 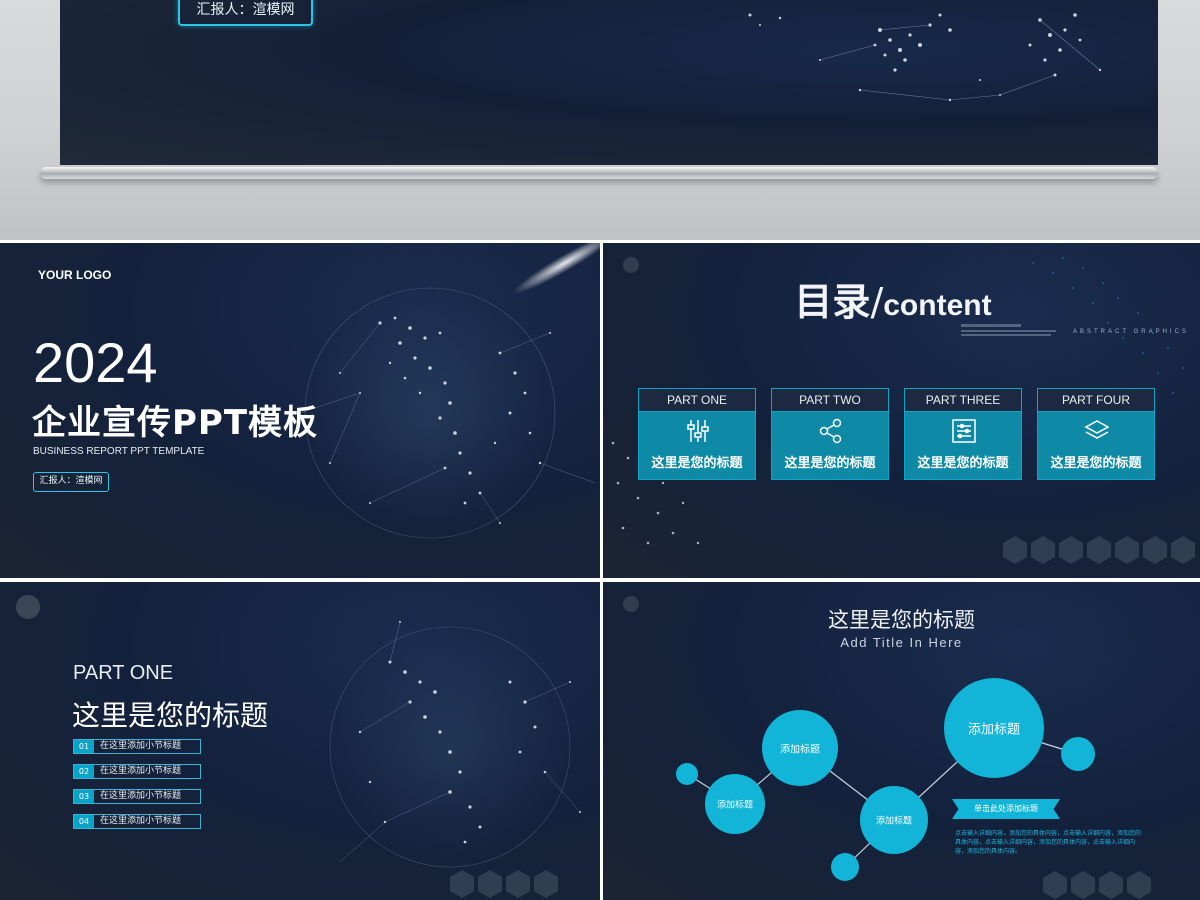 I want to click on contents-card-2: PART TWO 这里是您的标题, so click(x=830, y=434).